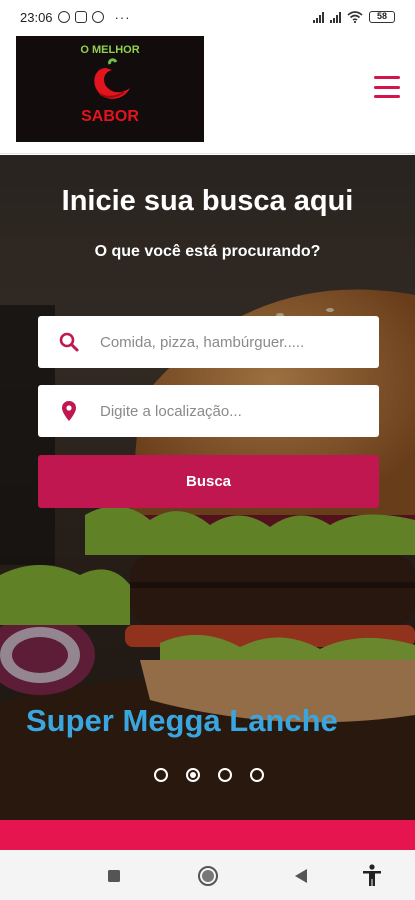 The height and width of the screenshot is (900, 415). What do you see at coordinates (193, 775) in the screenshot?
I see `carousel-dot-2-active` at bounding box center [193, 775].